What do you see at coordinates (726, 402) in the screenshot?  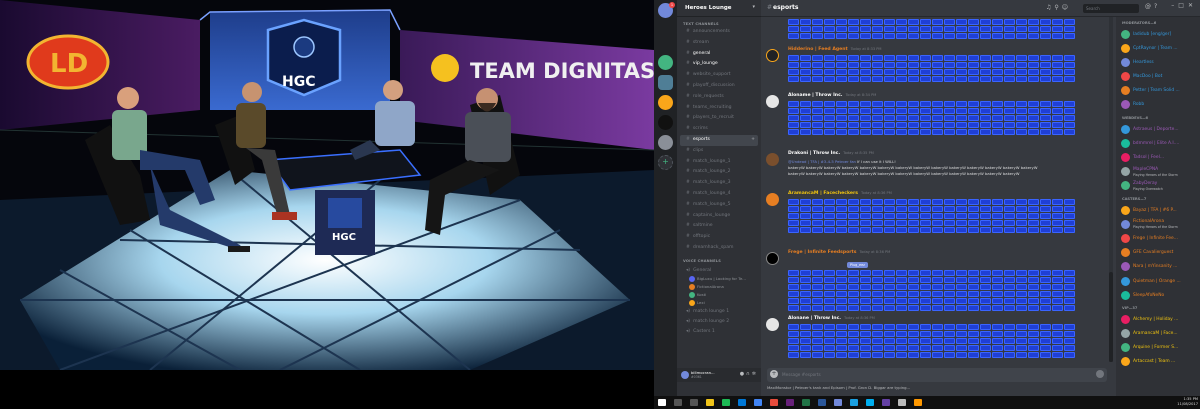 I see `spotify-icon` at bounding box center [726, 402].